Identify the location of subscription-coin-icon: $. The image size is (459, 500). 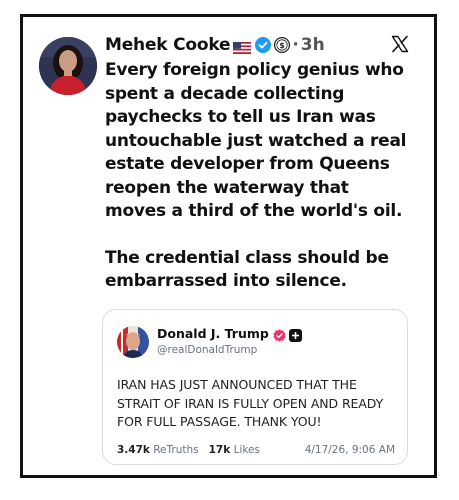
(282, 45).